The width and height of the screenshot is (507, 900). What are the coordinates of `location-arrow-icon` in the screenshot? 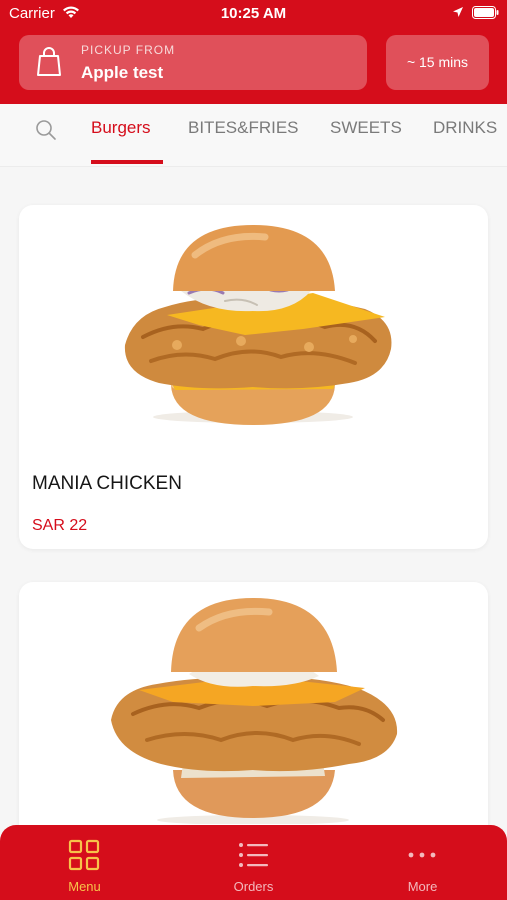 It's located at (458, 12).